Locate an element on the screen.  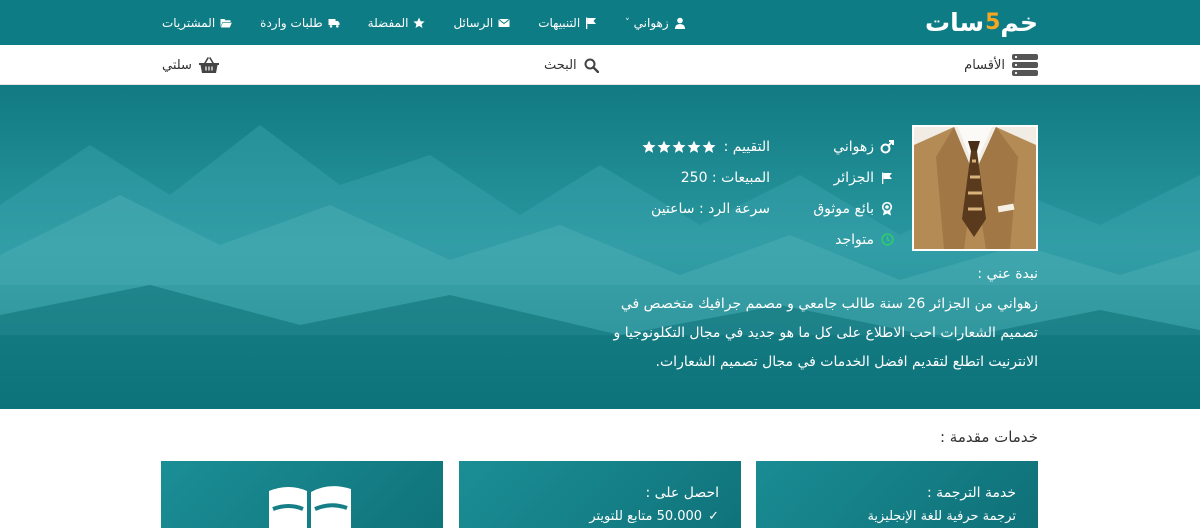
envelope-icon is located at coordinates (504, 22).